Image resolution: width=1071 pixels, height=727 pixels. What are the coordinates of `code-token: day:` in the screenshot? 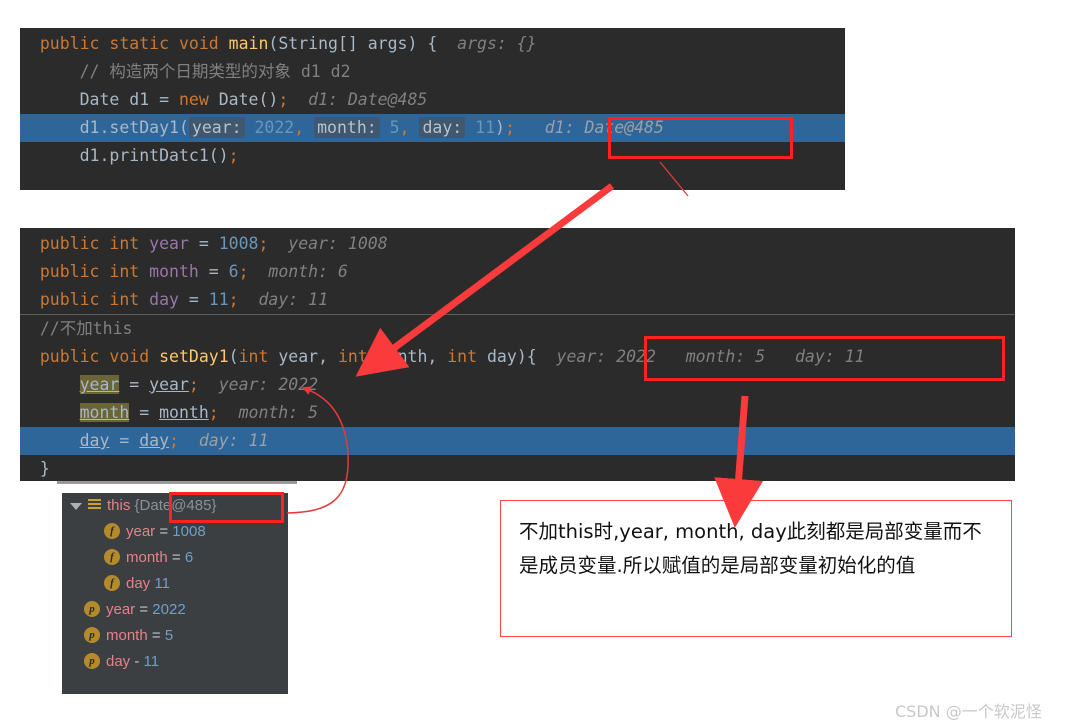 It's located at (442, 127).